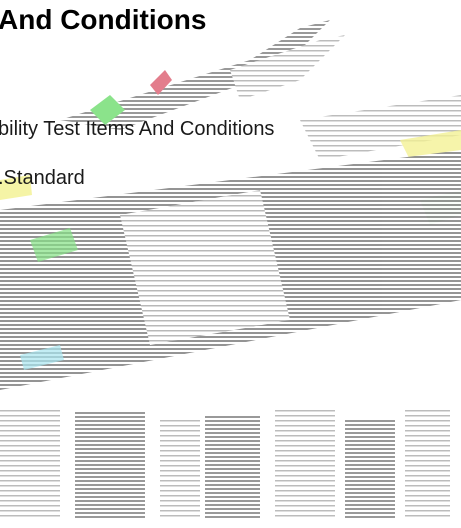 The width and height of the screenshot is (461, 528). Describe the element at coordinates (202, 75) in the screenshot. I see `top-streak` at that location.